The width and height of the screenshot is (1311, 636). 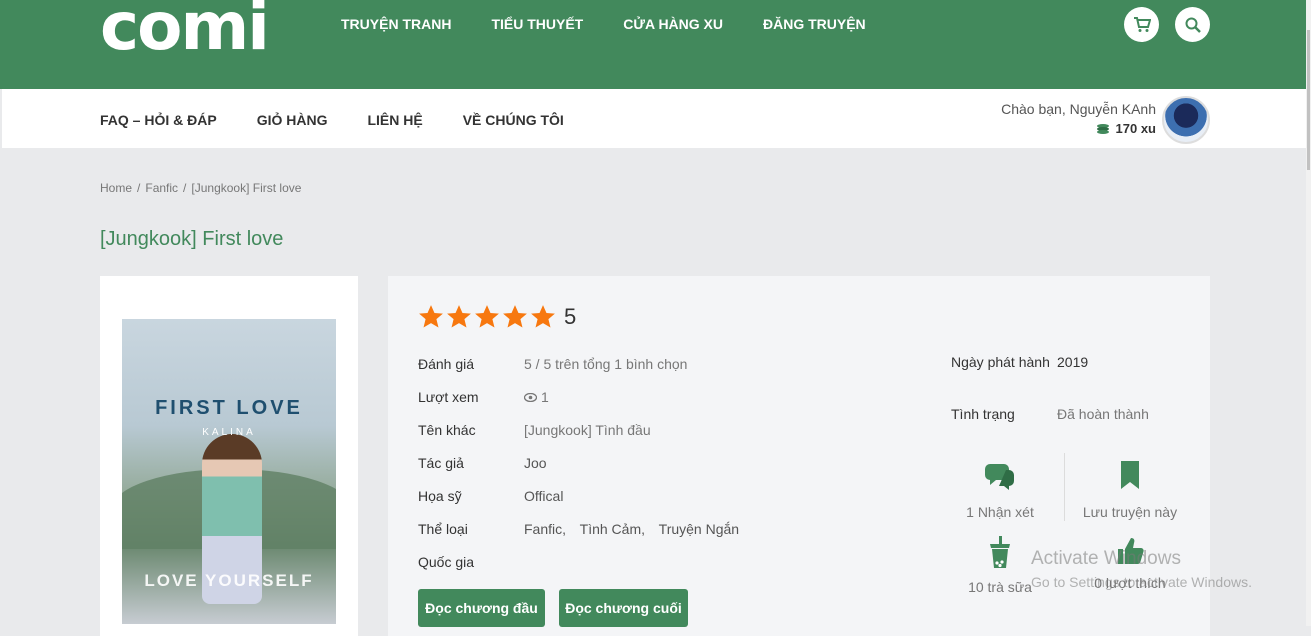 I want to click on nav-truyen-tranh: TRUYỆN TRANH, so click(x=396, y=24).